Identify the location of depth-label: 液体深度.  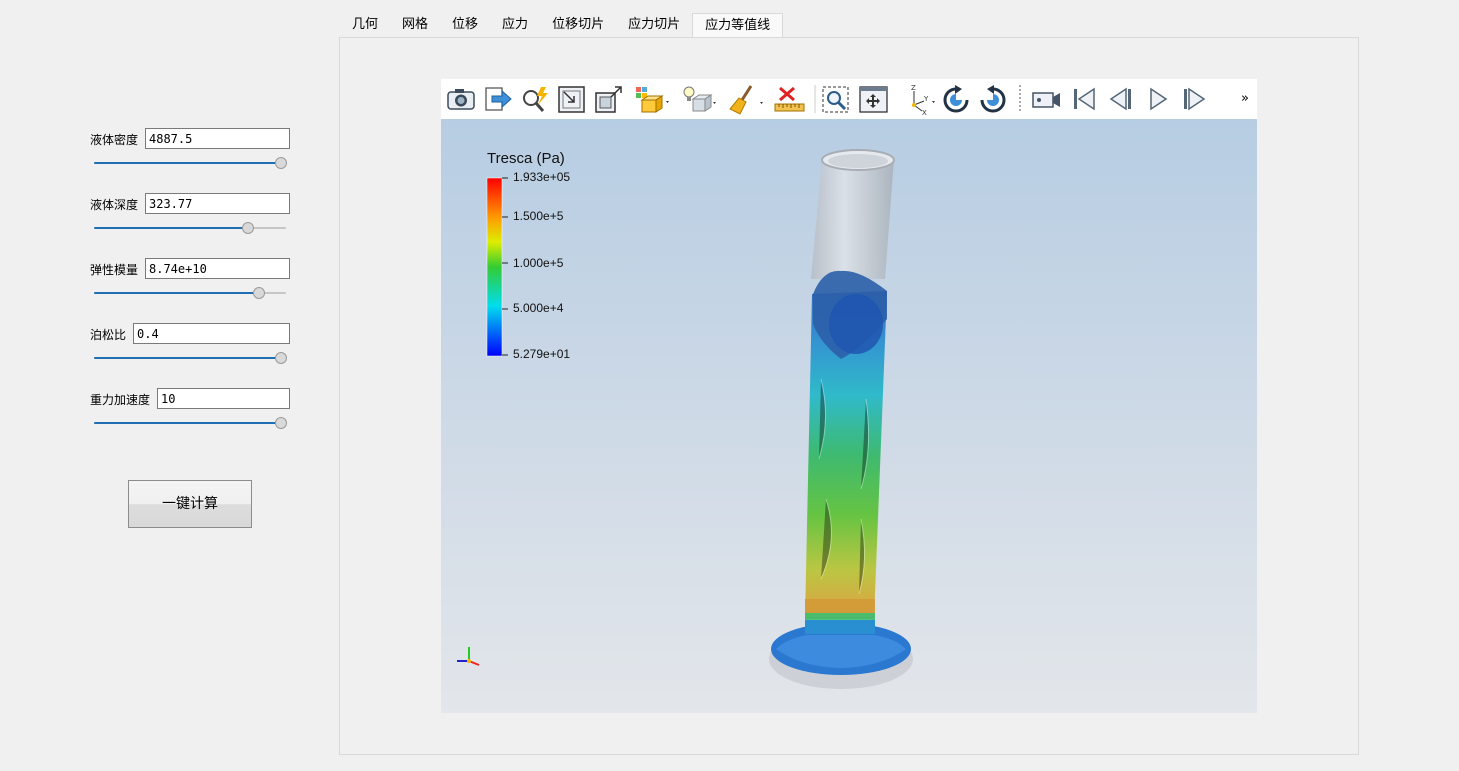
(114, 205).